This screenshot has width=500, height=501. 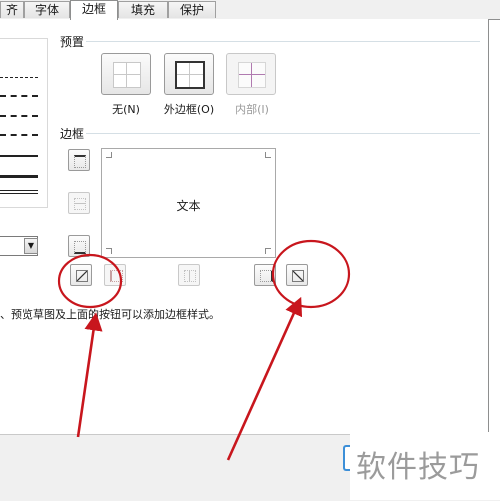 I want to click on line-style-double, so click(x=19, y=192).